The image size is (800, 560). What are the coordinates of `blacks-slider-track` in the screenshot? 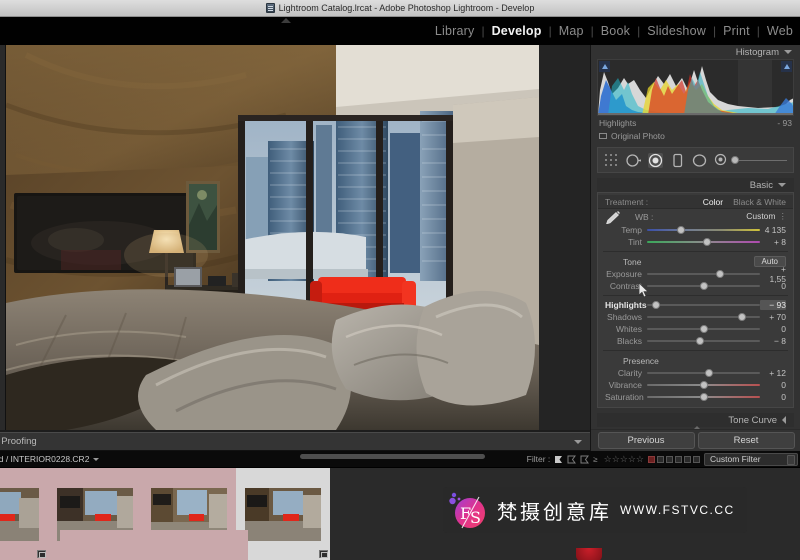 It's located at (703, 341).